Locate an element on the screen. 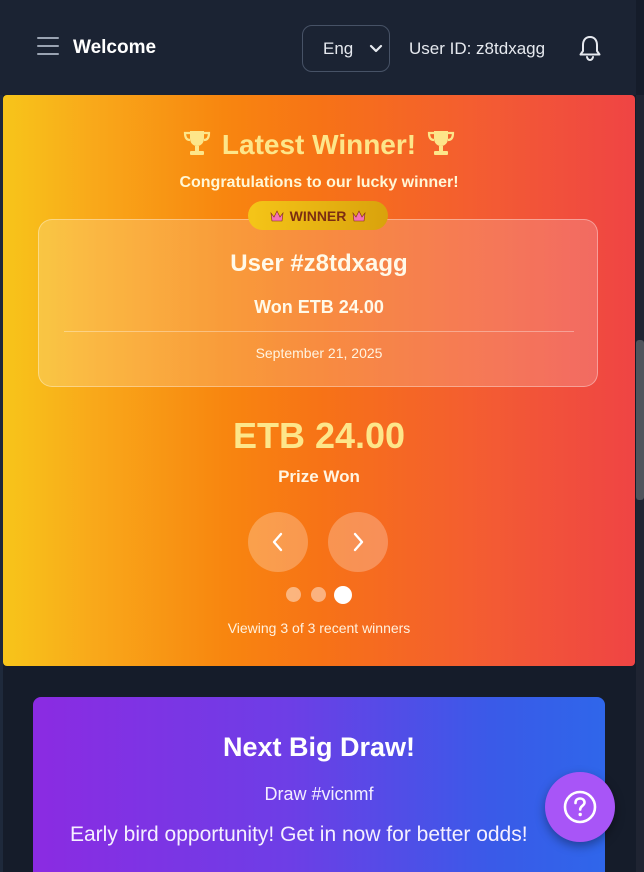  help-icon is located at coordinates (580, 807).